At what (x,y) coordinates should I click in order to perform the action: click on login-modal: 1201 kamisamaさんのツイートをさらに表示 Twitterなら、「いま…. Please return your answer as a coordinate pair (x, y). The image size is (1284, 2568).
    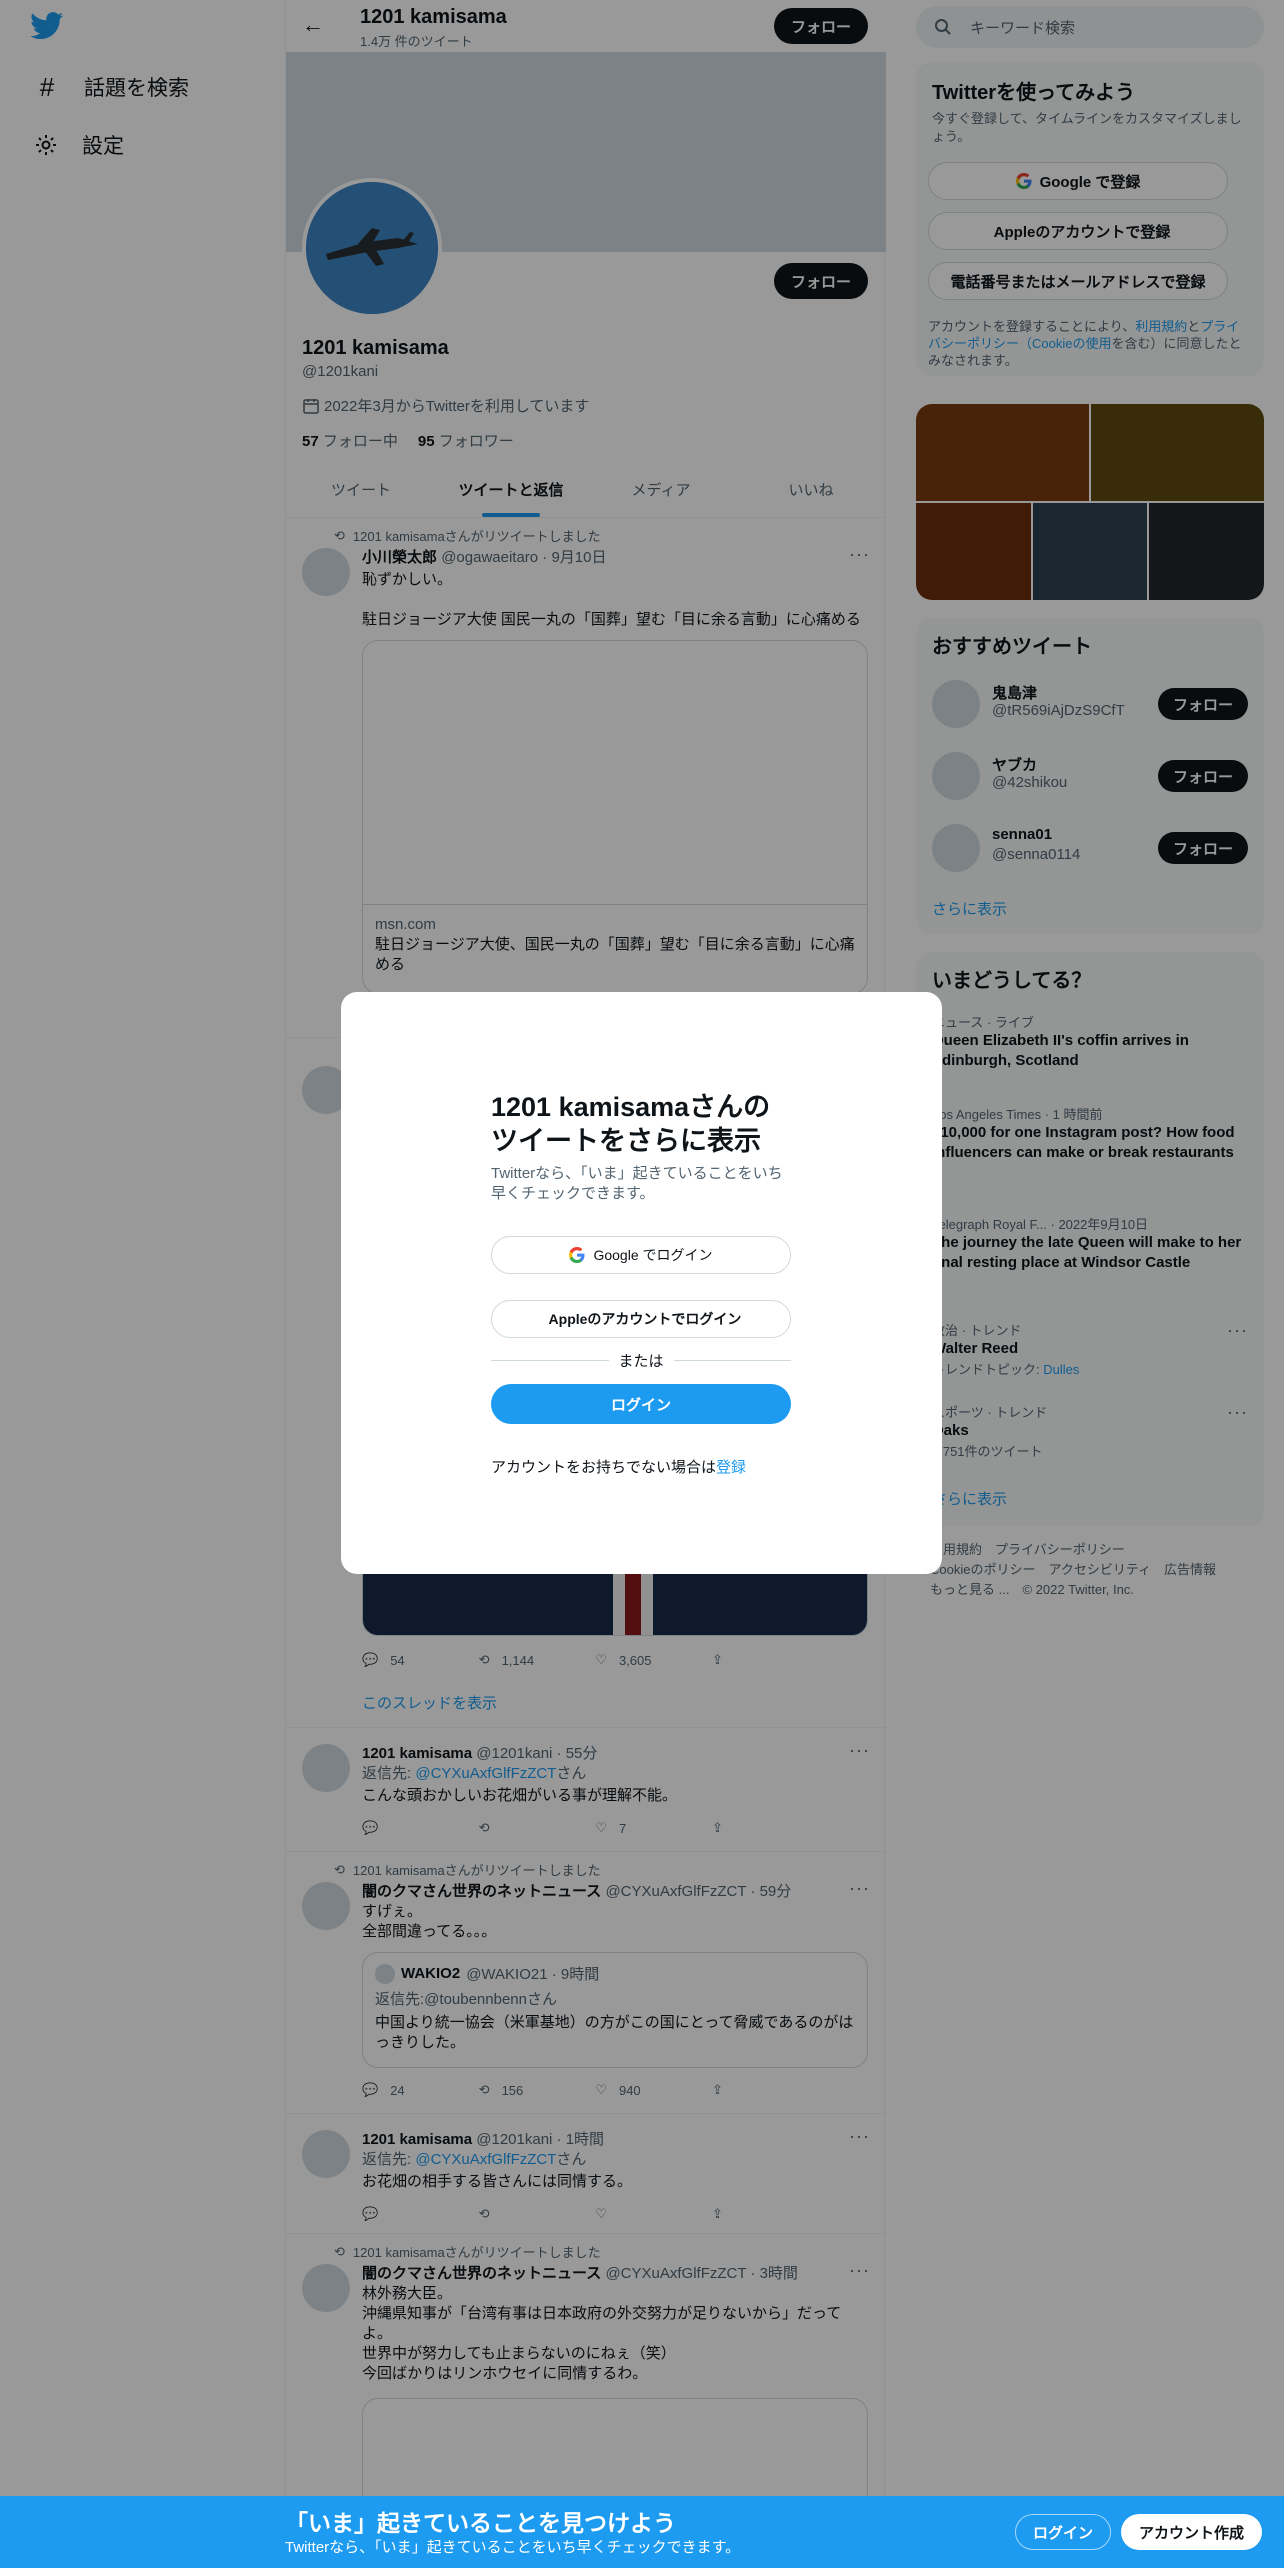
    Looking at the image, I should click on (641, 1283).